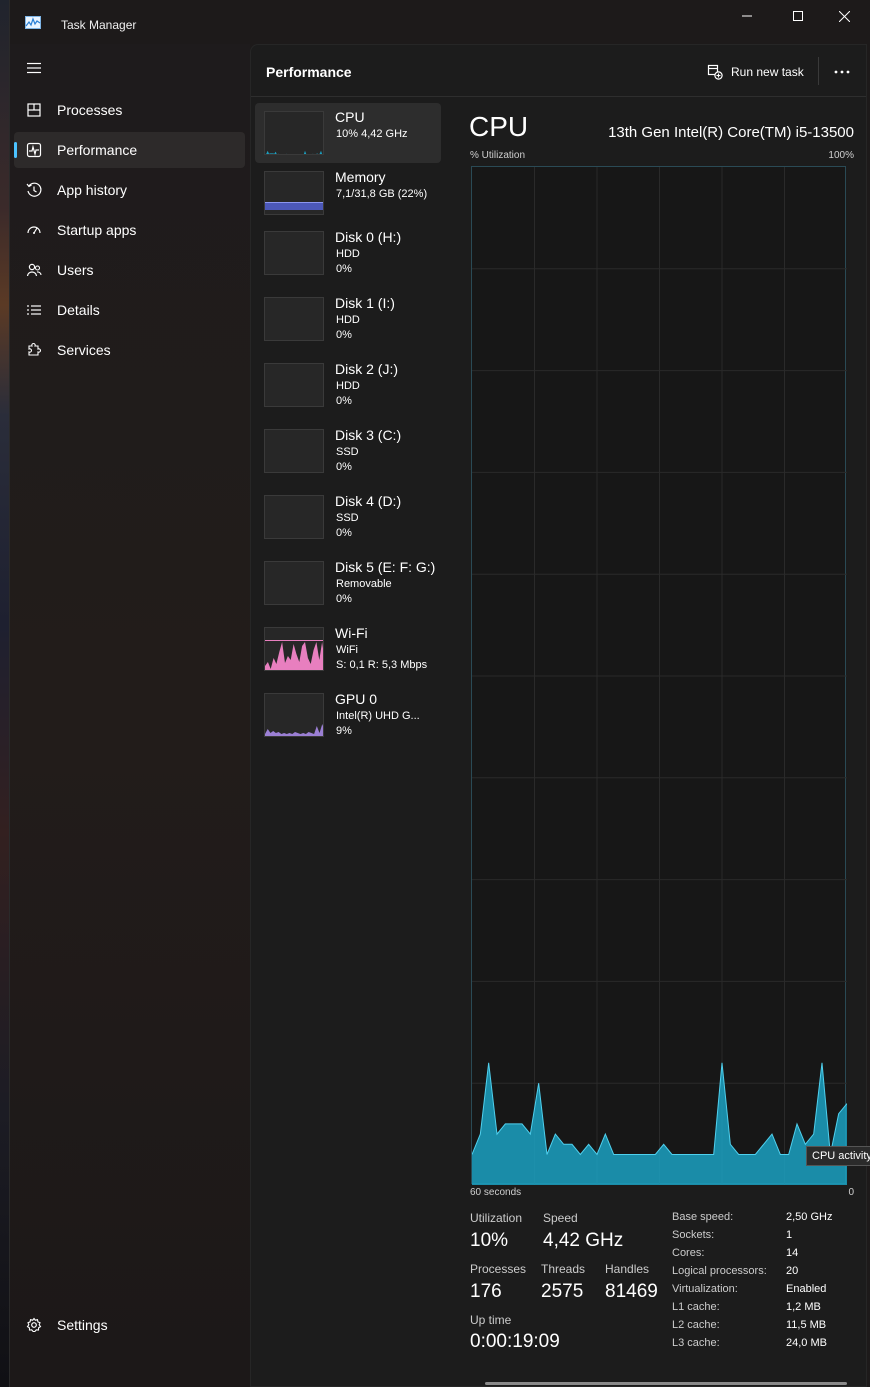 This screenshot has height=1387, width=870. Describe the element at coordinates (798, 16) in the screenshot. I see `maximize-button` at that location.